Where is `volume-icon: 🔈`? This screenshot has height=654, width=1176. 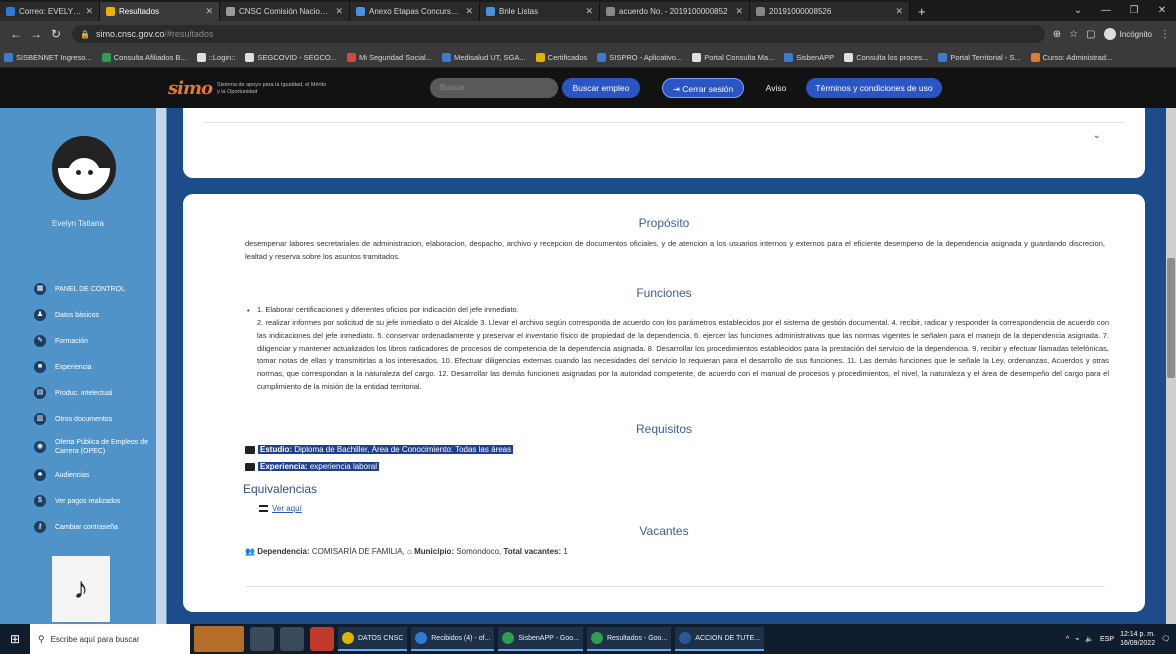 volume-icon: 🔈 is located at coordinates (1089, 639).